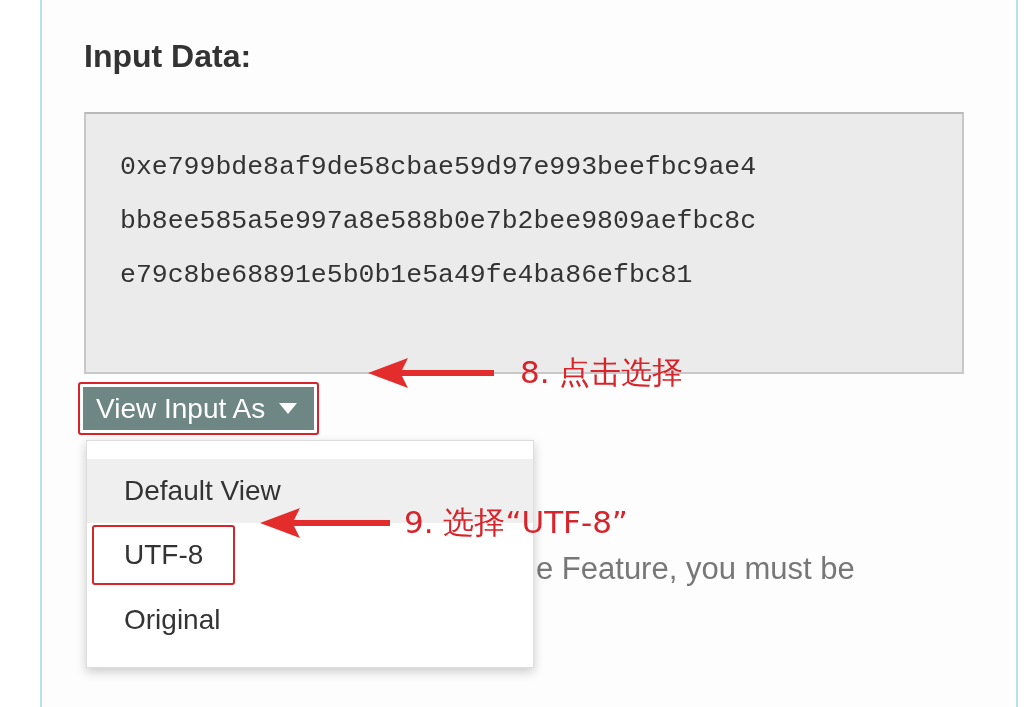  I want to click on note-text: e Feature, you must be, so click(696, 569).